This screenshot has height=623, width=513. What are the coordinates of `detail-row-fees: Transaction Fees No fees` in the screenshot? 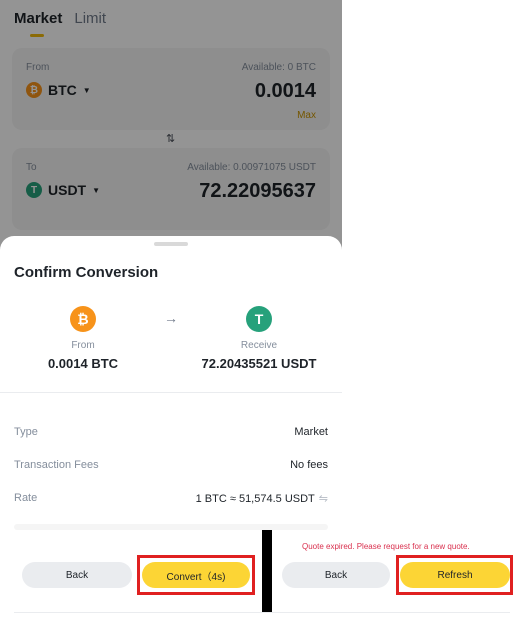 It's located at (171, 465).